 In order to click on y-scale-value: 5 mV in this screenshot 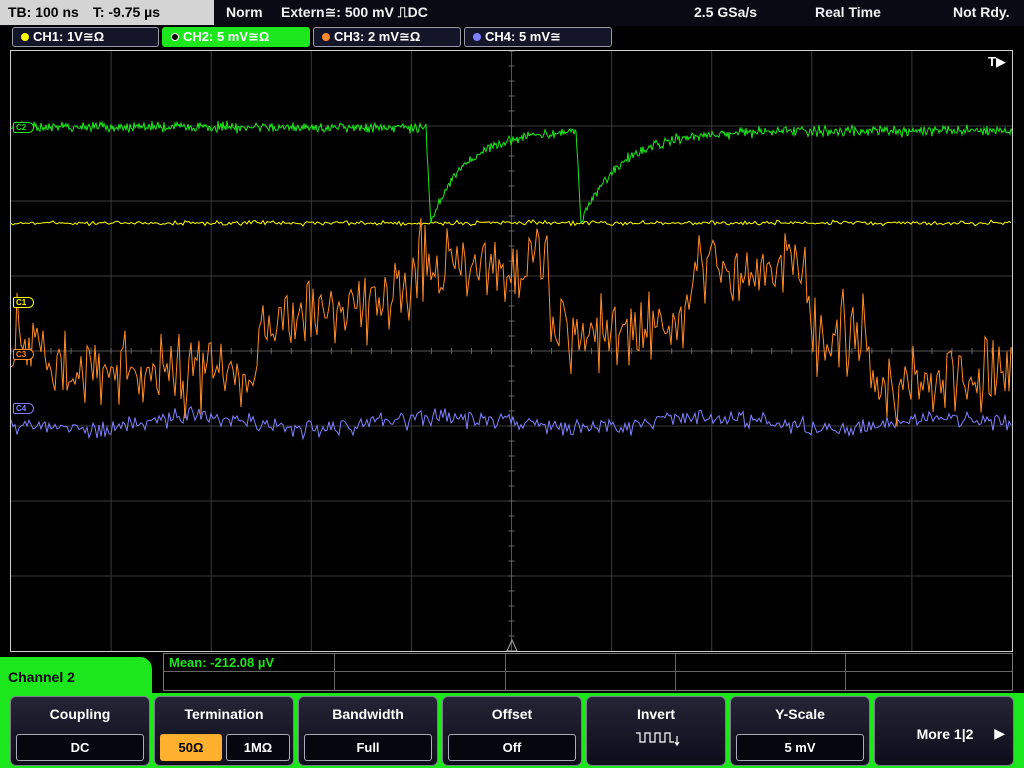, I will do `click(800, 747)`.